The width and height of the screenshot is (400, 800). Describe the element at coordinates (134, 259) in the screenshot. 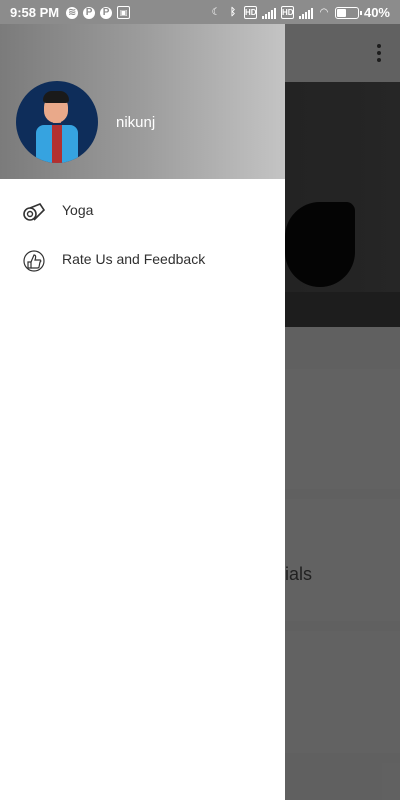

I see `drawer-item-label: Rate Us and Feedback` at that location.